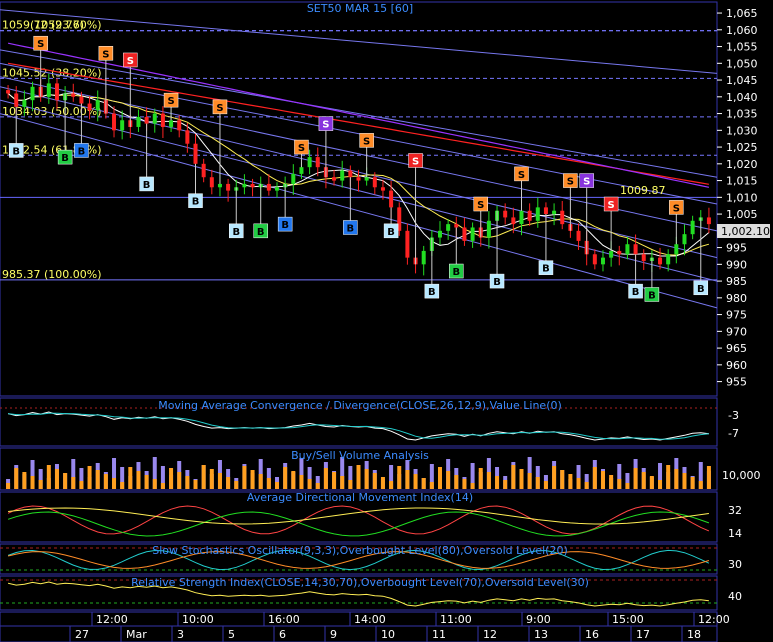 The image size is (773, 642). What do you see at coordinates (360, 455) in the screenshot?
I see `volume-title: Buy/Sell Volume Analysis` at bounding box center [360, 455].